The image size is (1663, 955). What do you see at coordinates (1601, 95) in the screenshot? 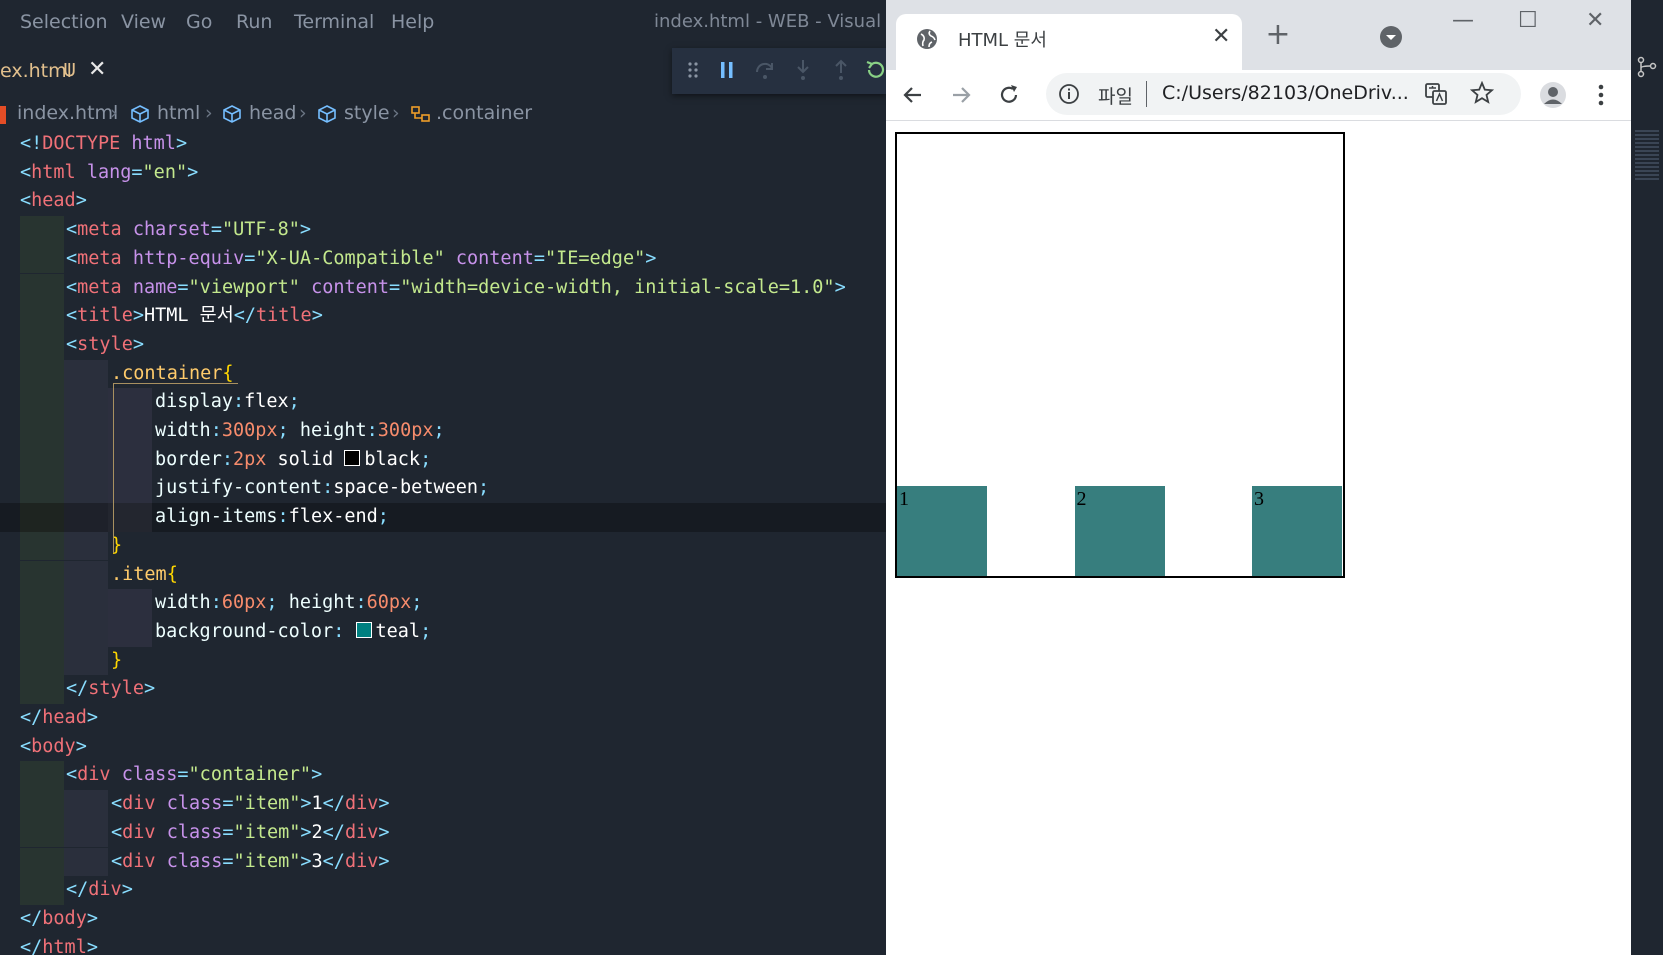
I see `more-menu-icon` at bounding box center [1601, 95].